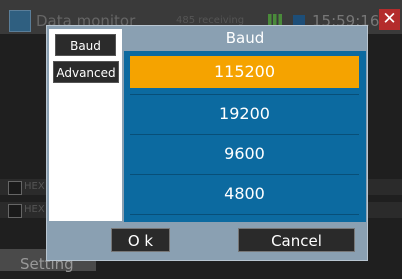 This screenshot has width=402, height=279. I want to click on dialog-side-panel: Baud Advanced, so click(85, 125).